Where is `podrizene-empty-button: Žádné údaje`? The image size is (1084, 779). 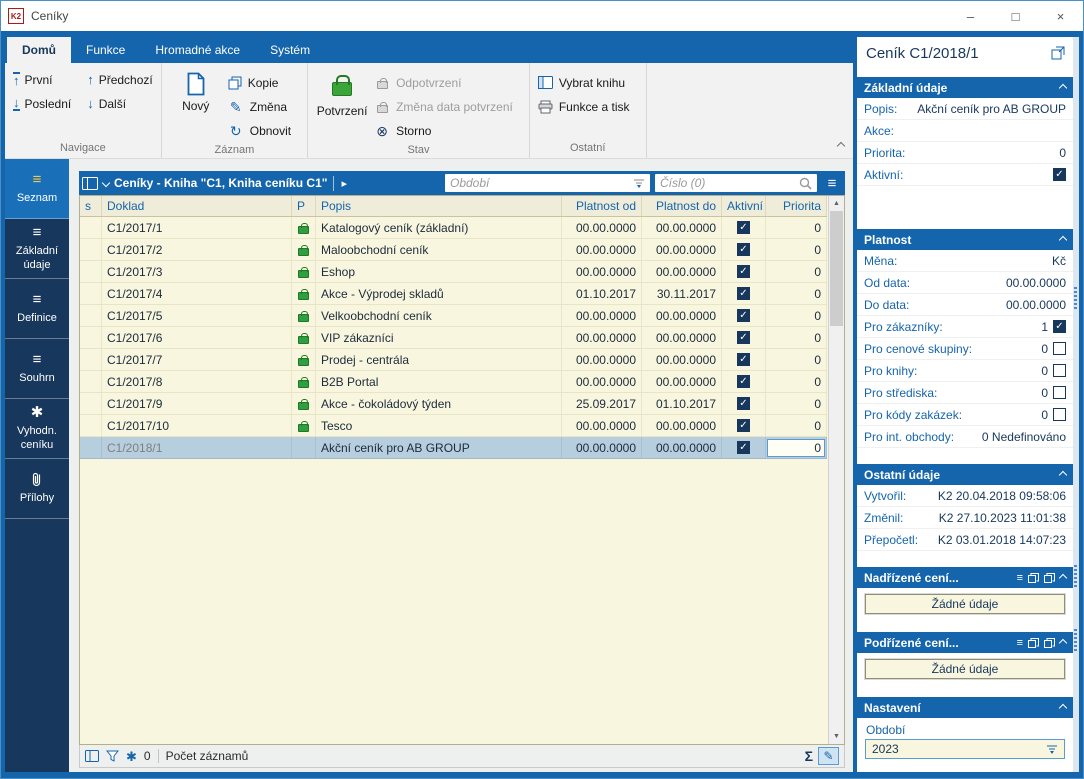 podrizene-empty-button: Žádné údaje is located at coordinates (965, 669).